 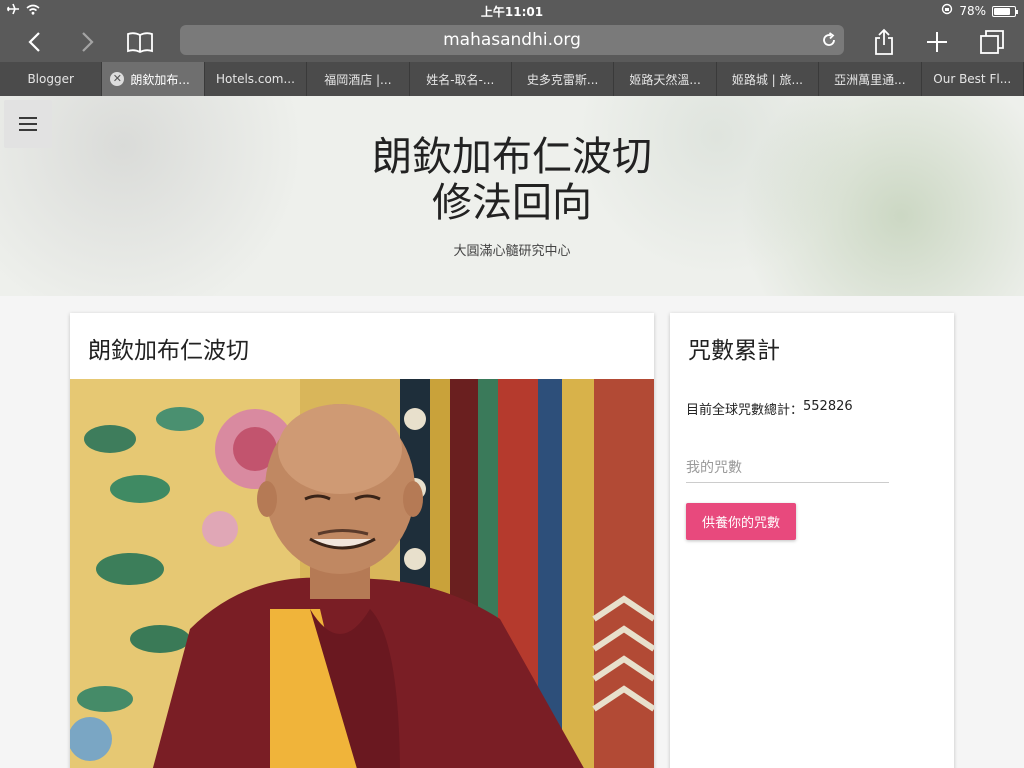 I want to click on new-tab-icon, so click(x=937, y=42).